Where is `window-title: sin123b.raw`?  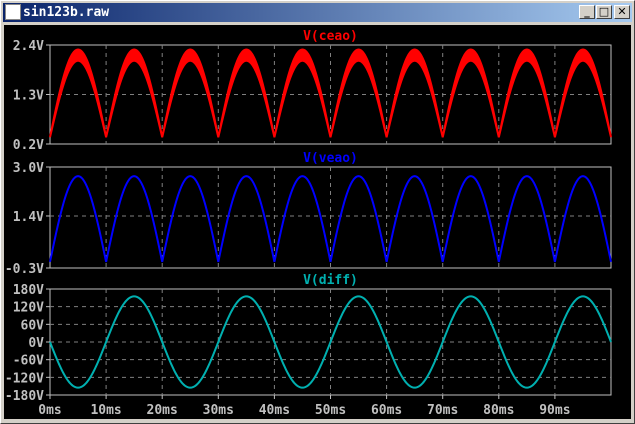 window-title: sin123b.raw is located at coordinates (66, 12).